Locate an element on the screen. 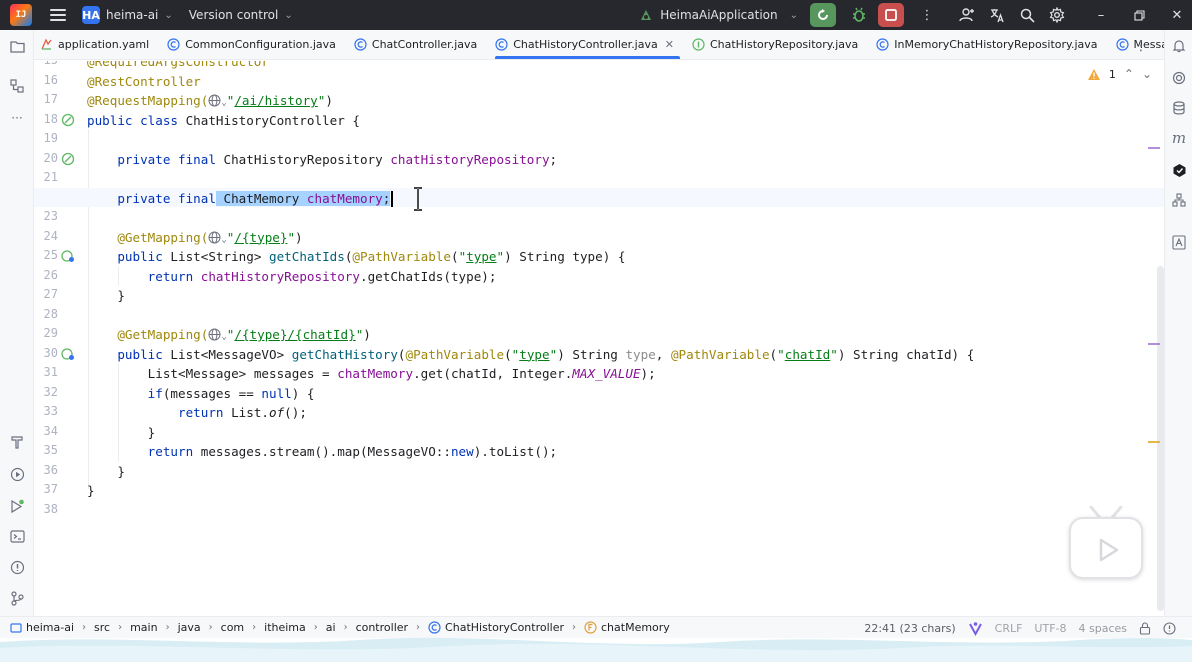  project-folder-icon is located at coordinates (17, 46).